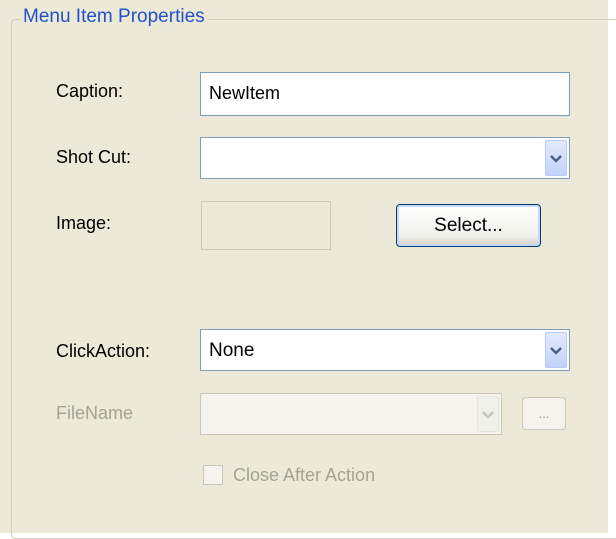 This screenshot has height=539, width=616. I want to click on file-name-label: FileName, so click(95, 413).